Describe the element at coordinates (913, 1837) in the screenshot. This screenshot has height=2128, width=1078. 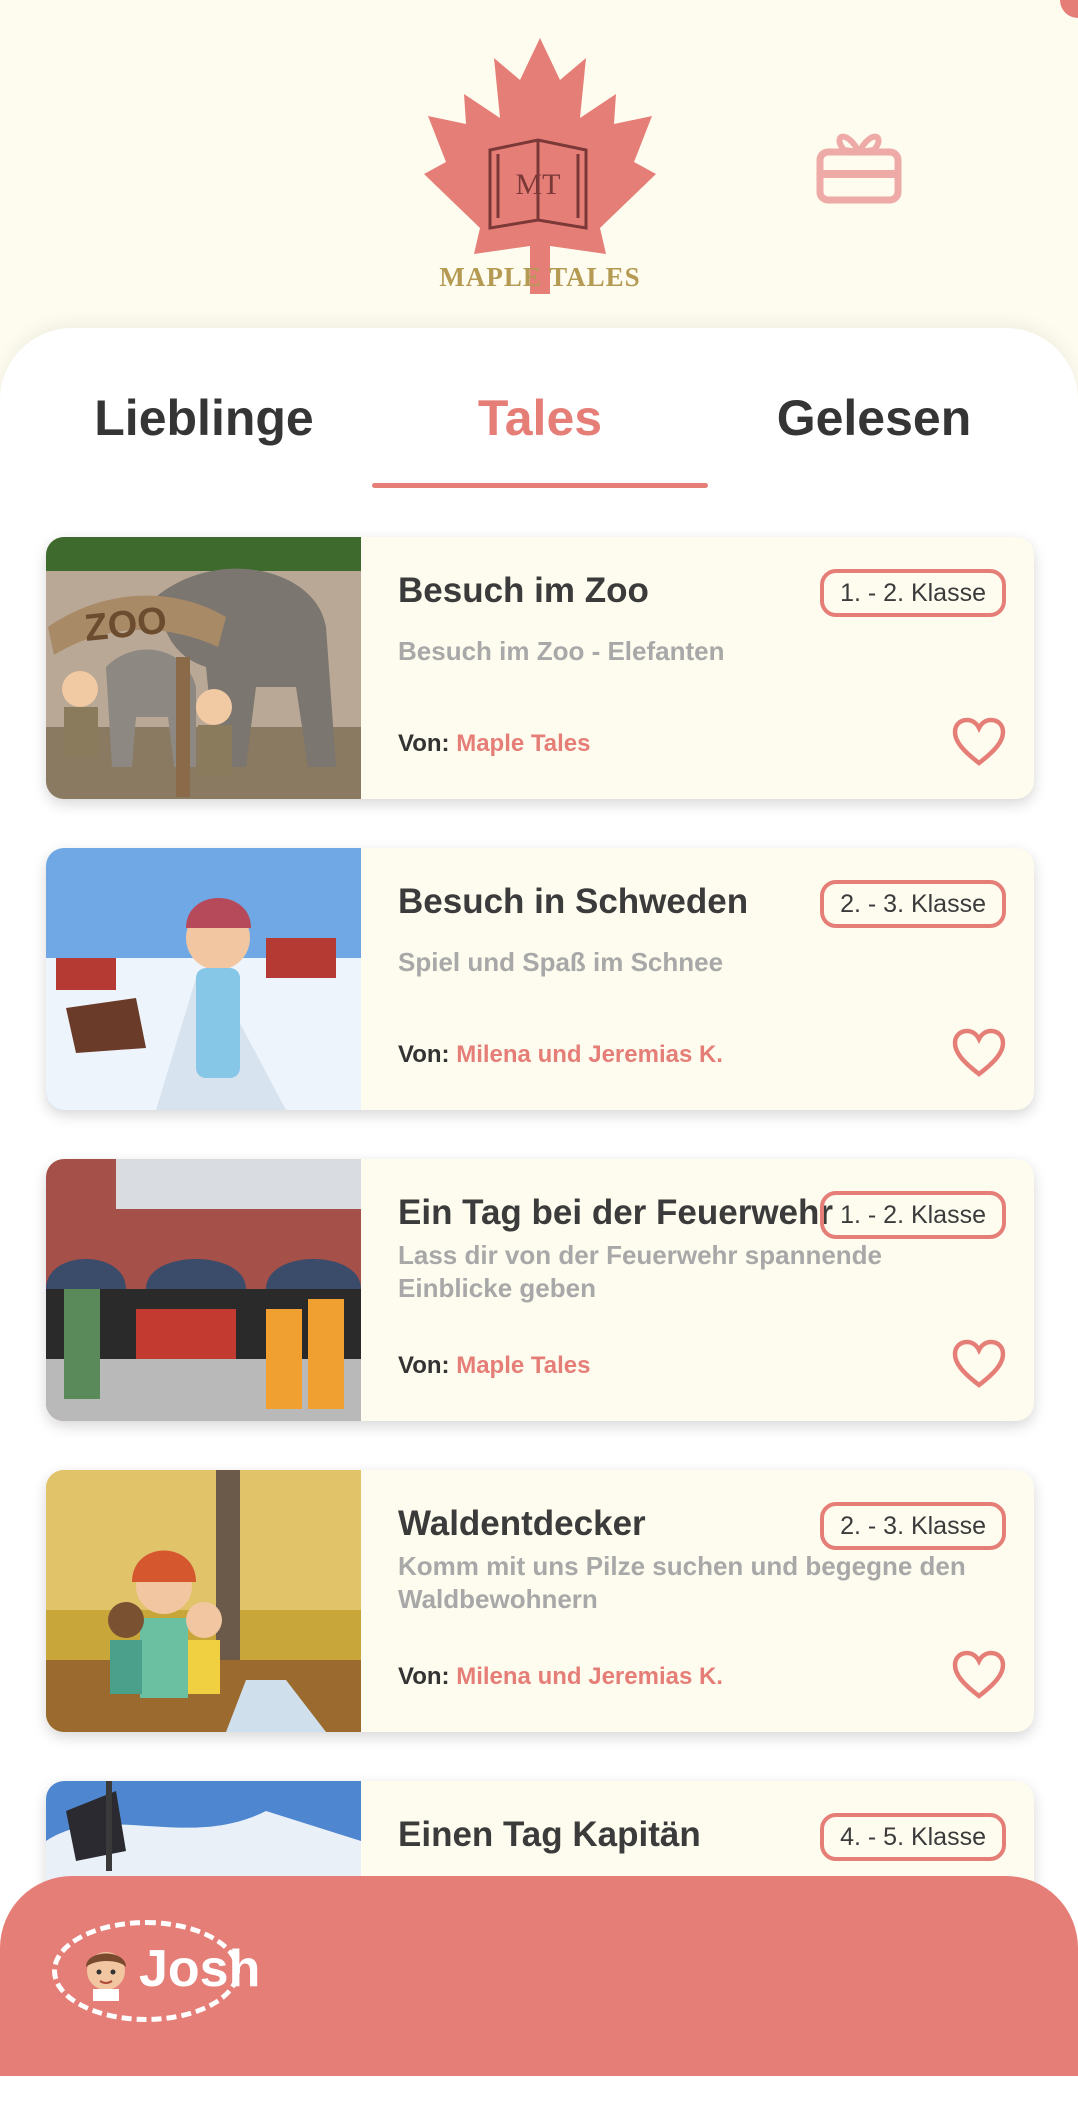
I see `grade-badge: 4. - 5. Klasse` at that location.